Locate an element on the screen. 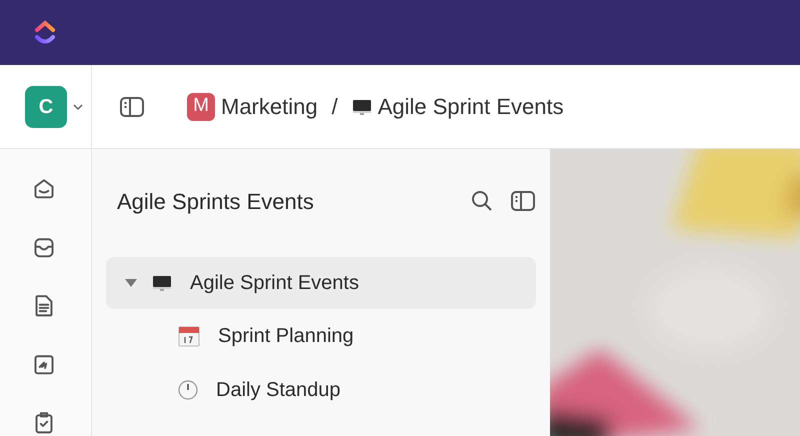 The width and height of the screenshot is (800, 436). caret-icon is located at coordinates (131, 283).